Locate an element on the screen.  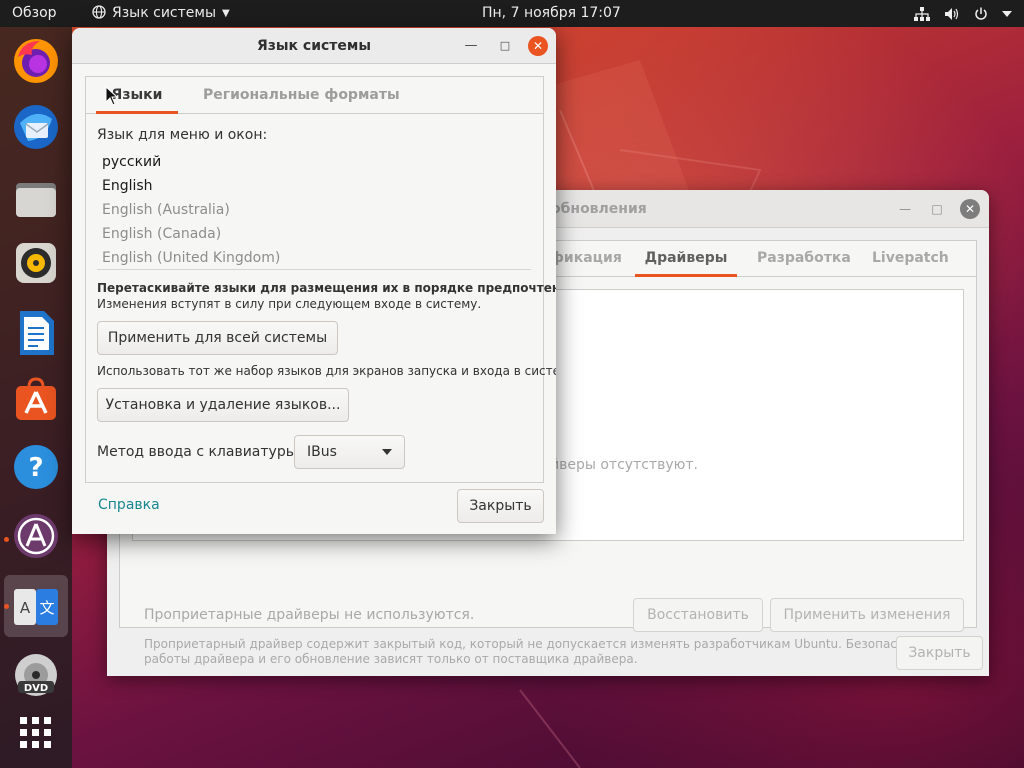
revert-button: Восстановить is located at coordinates (698, 615).